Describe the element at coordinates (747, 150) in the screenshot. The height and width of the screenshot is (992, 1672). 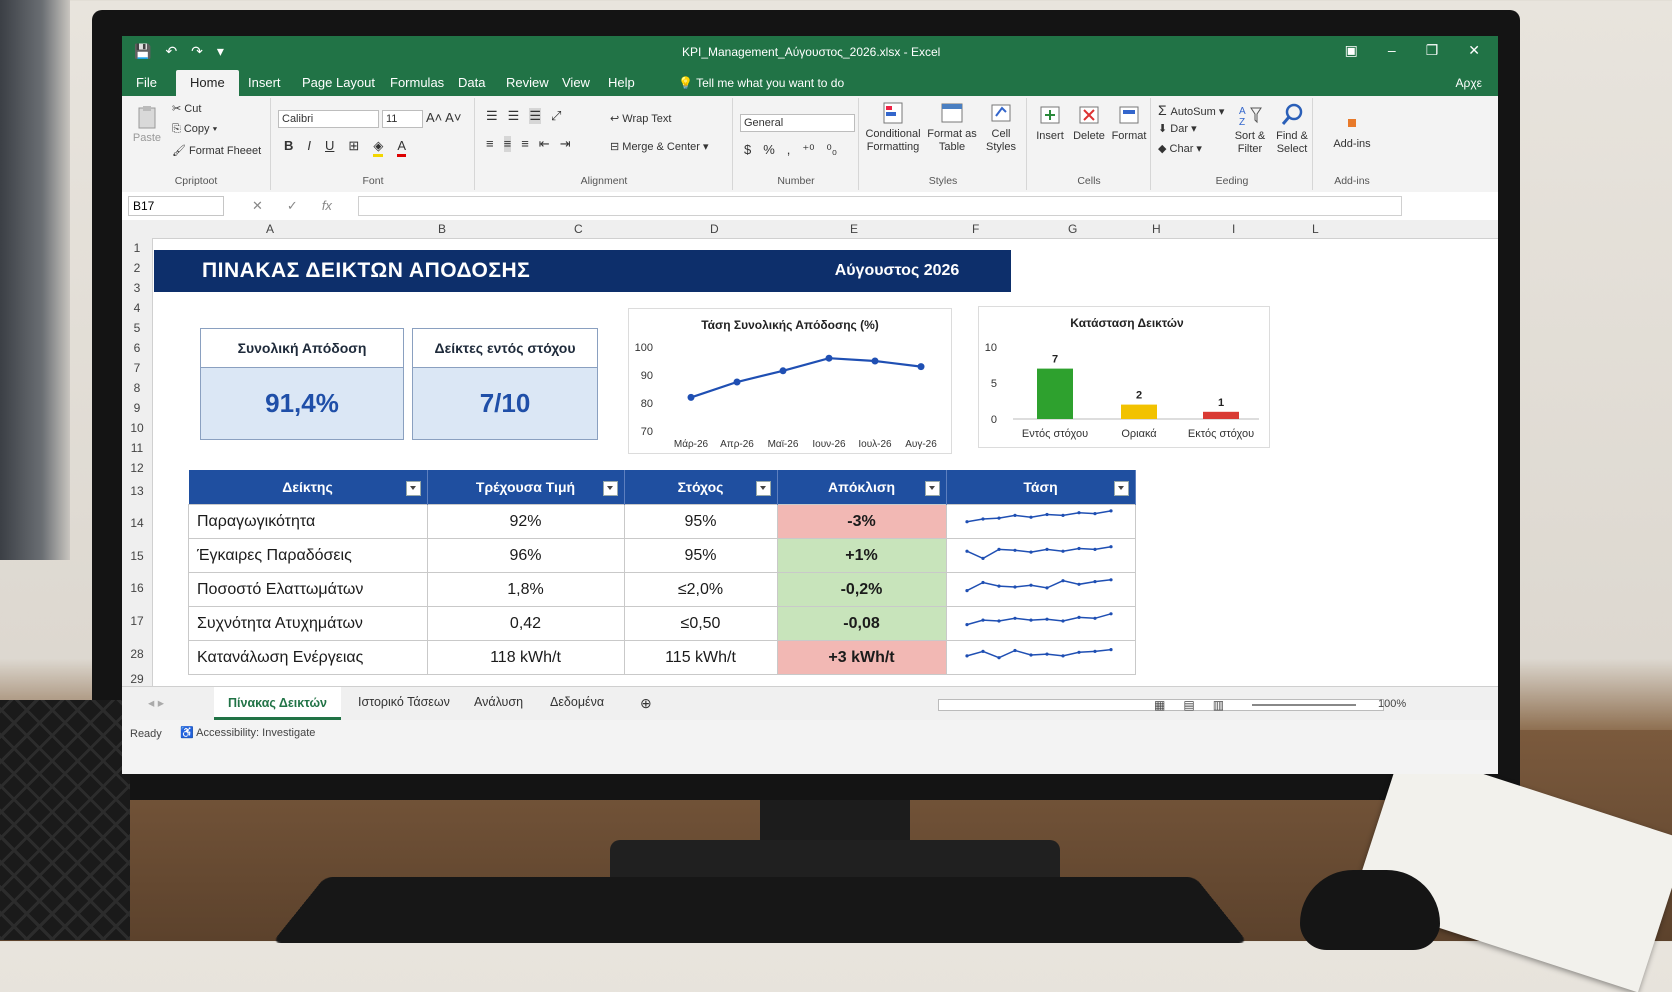
I see `currency-icon: $` at that location.